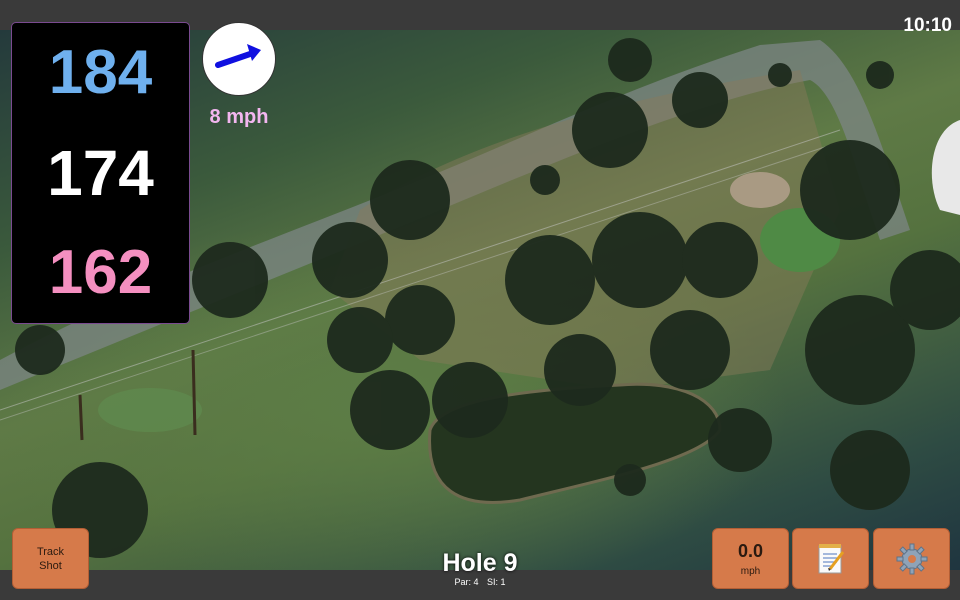  I want to click on hole-details: Par: 4 SI: 1, so click(480, 582).